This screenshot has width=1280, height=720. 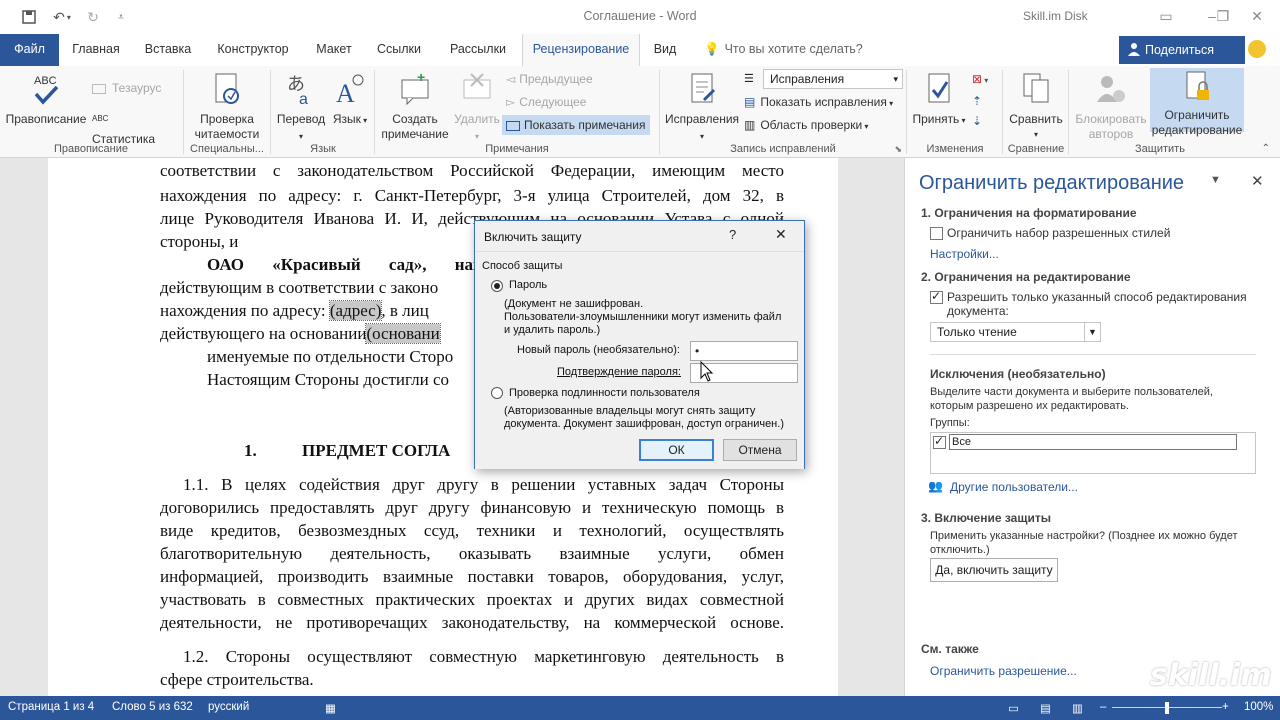 I want to click on translate-button: あa Перевод ▾, so click(x=301, y=107).